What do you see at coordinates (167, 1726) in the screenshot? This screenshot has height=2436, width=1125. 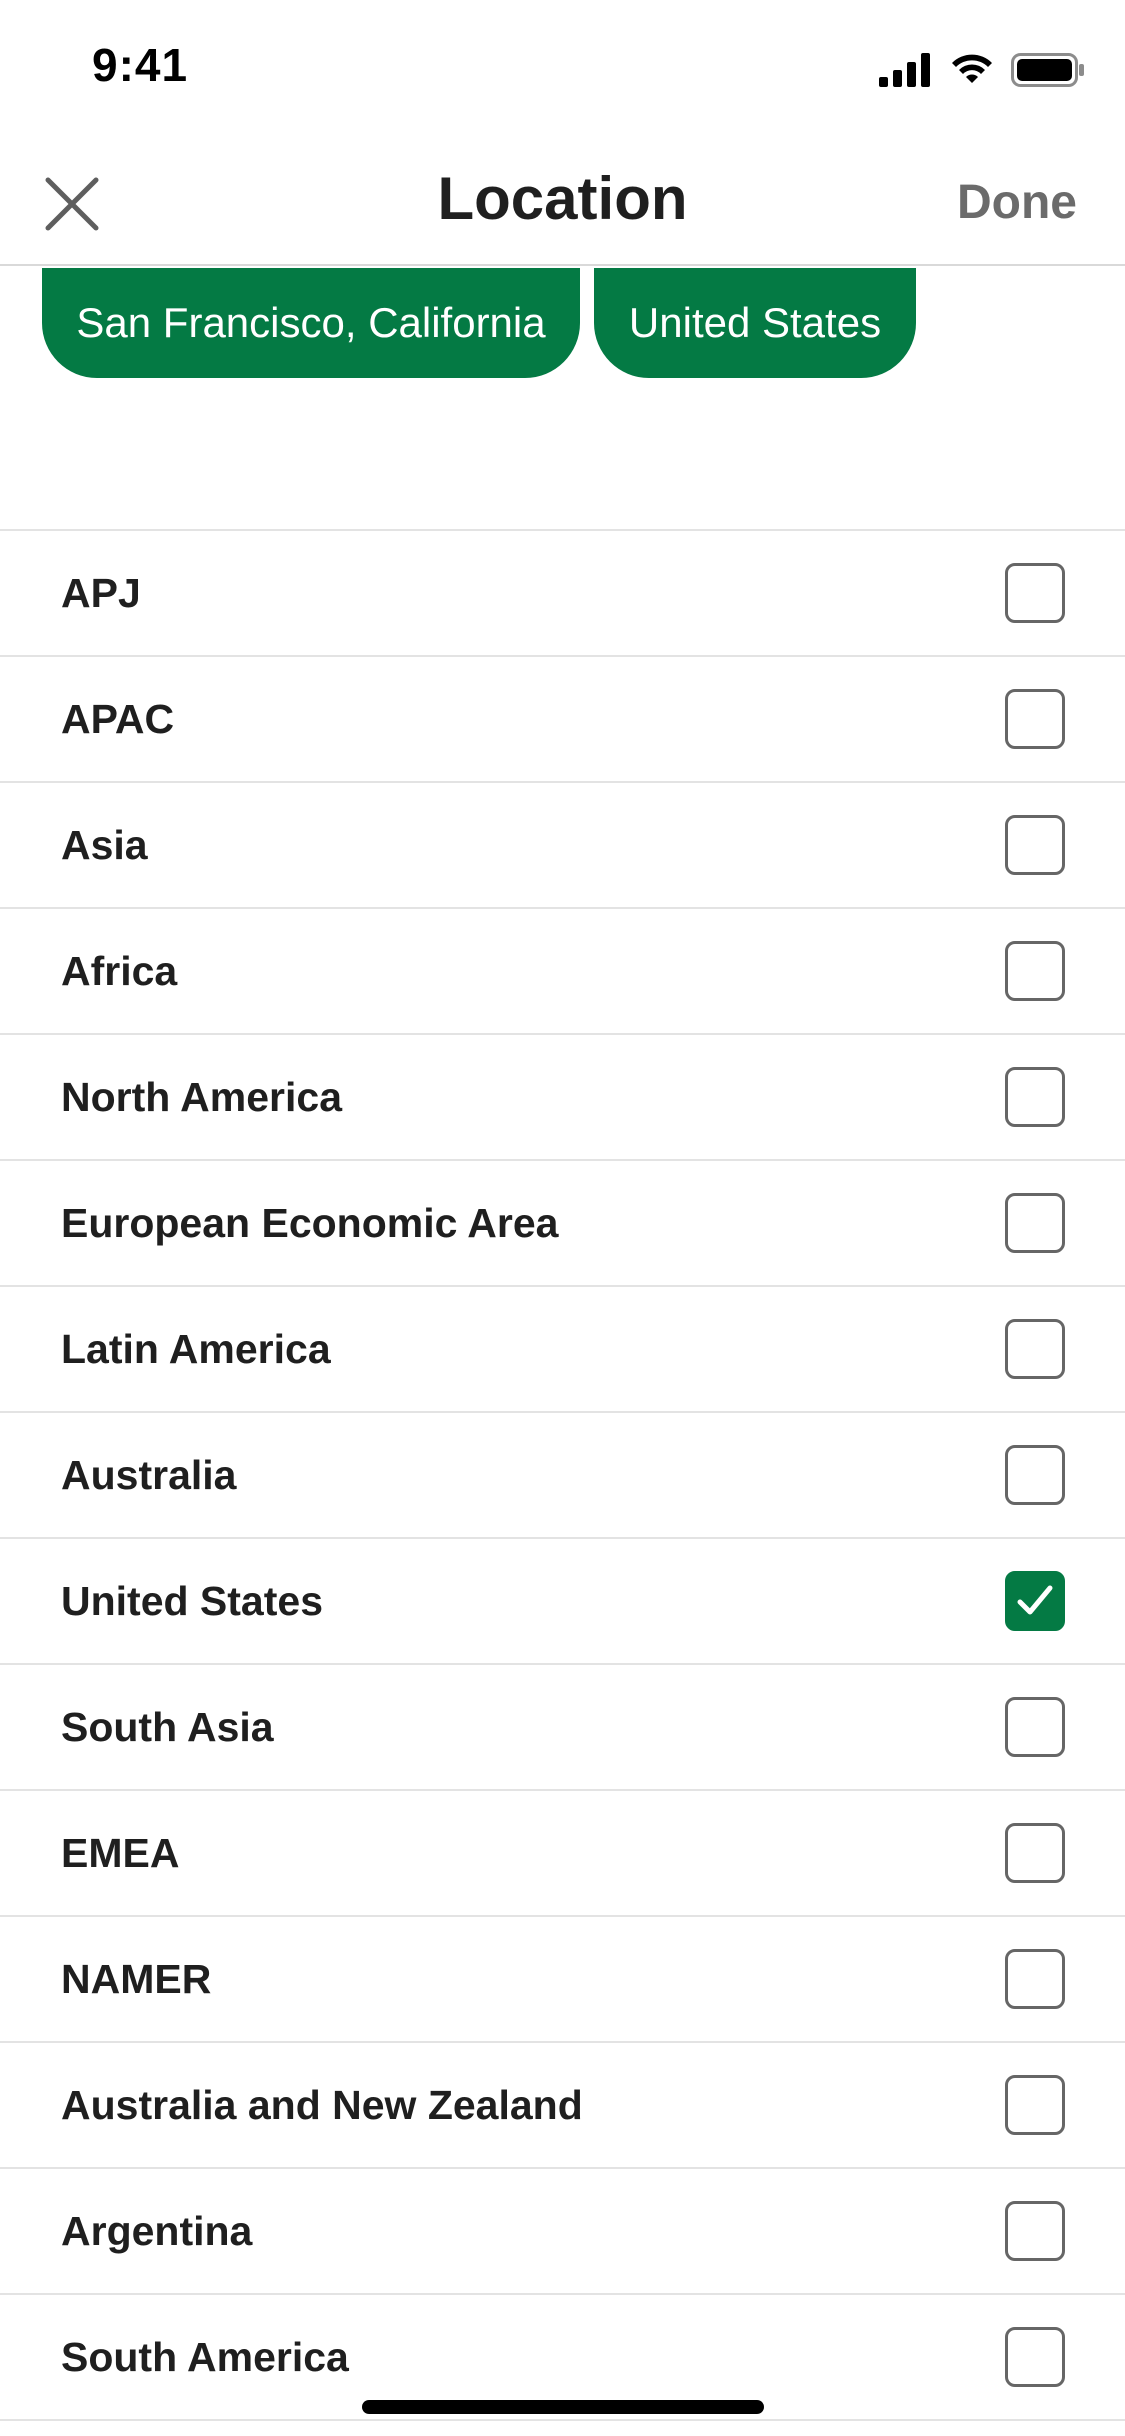 I see `list-item-label: South Asia` at bounding box center [167, 1726].